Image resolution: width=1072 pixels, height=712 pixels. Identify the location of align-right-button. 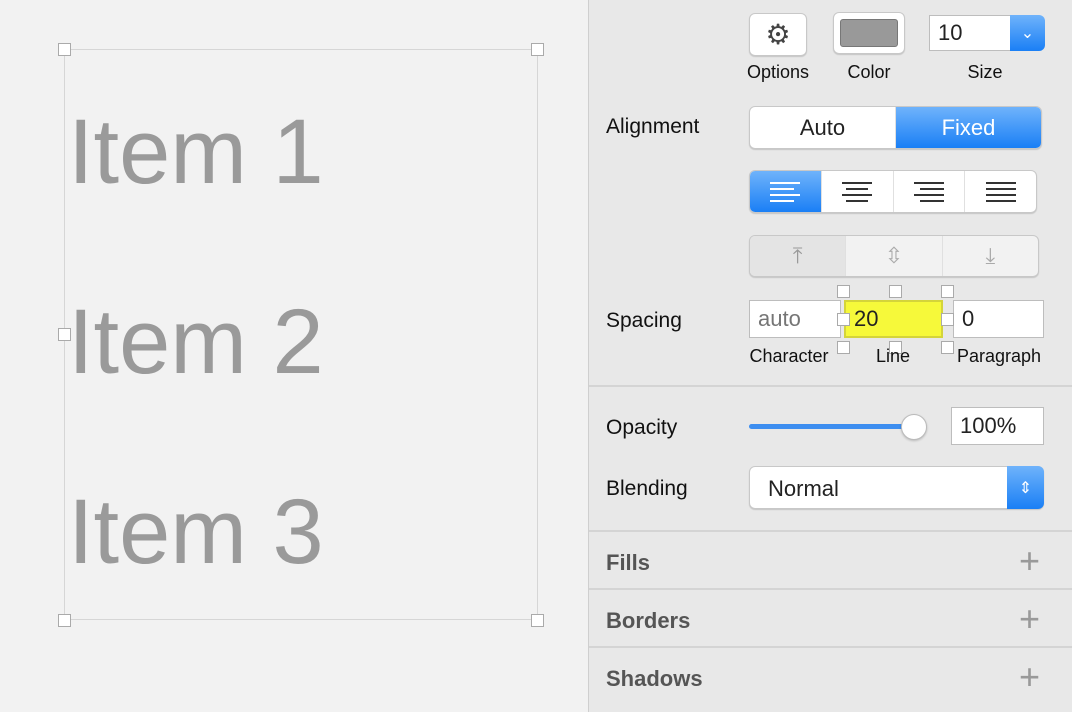
(930, 191).